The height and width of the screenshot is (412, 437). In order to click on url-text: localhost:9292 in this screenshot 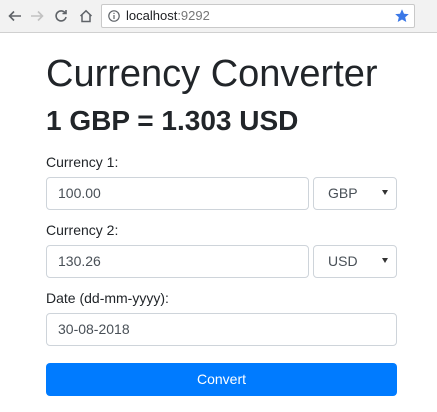, I will do `click(168, 16)`.